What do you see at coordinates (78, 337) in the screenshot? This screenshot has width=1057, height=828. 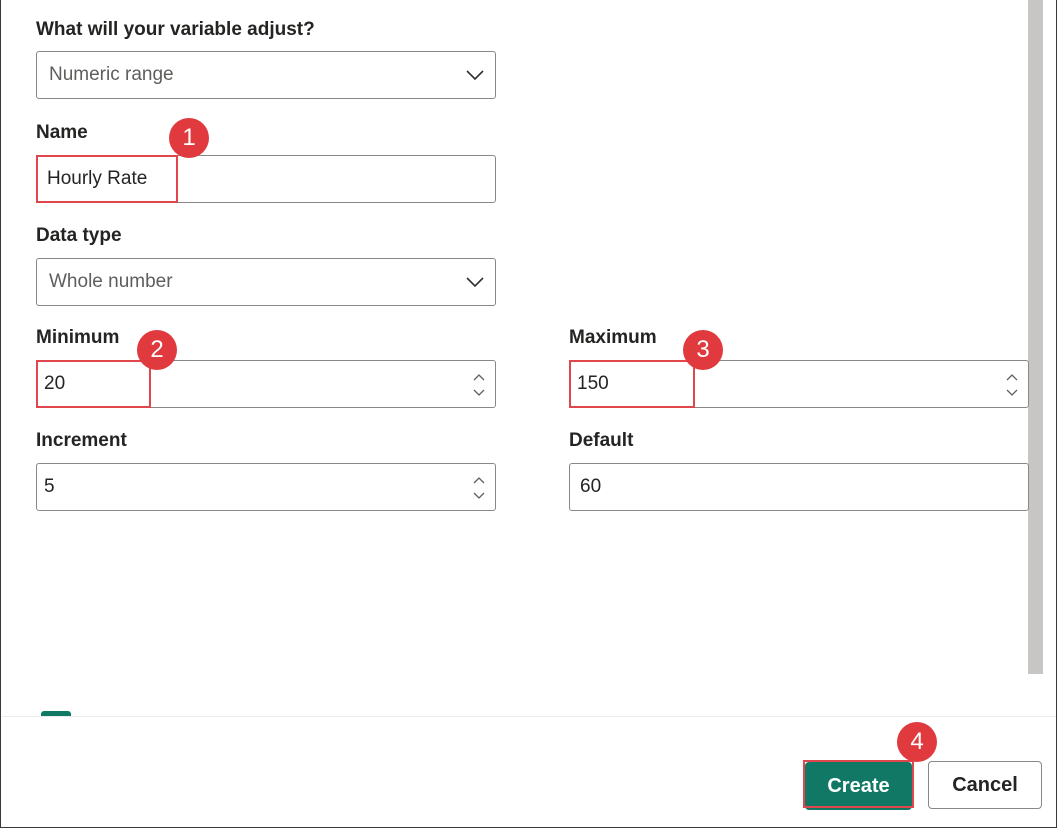 I see `minimum-label: Minimum` at bounding box center [78, 337].